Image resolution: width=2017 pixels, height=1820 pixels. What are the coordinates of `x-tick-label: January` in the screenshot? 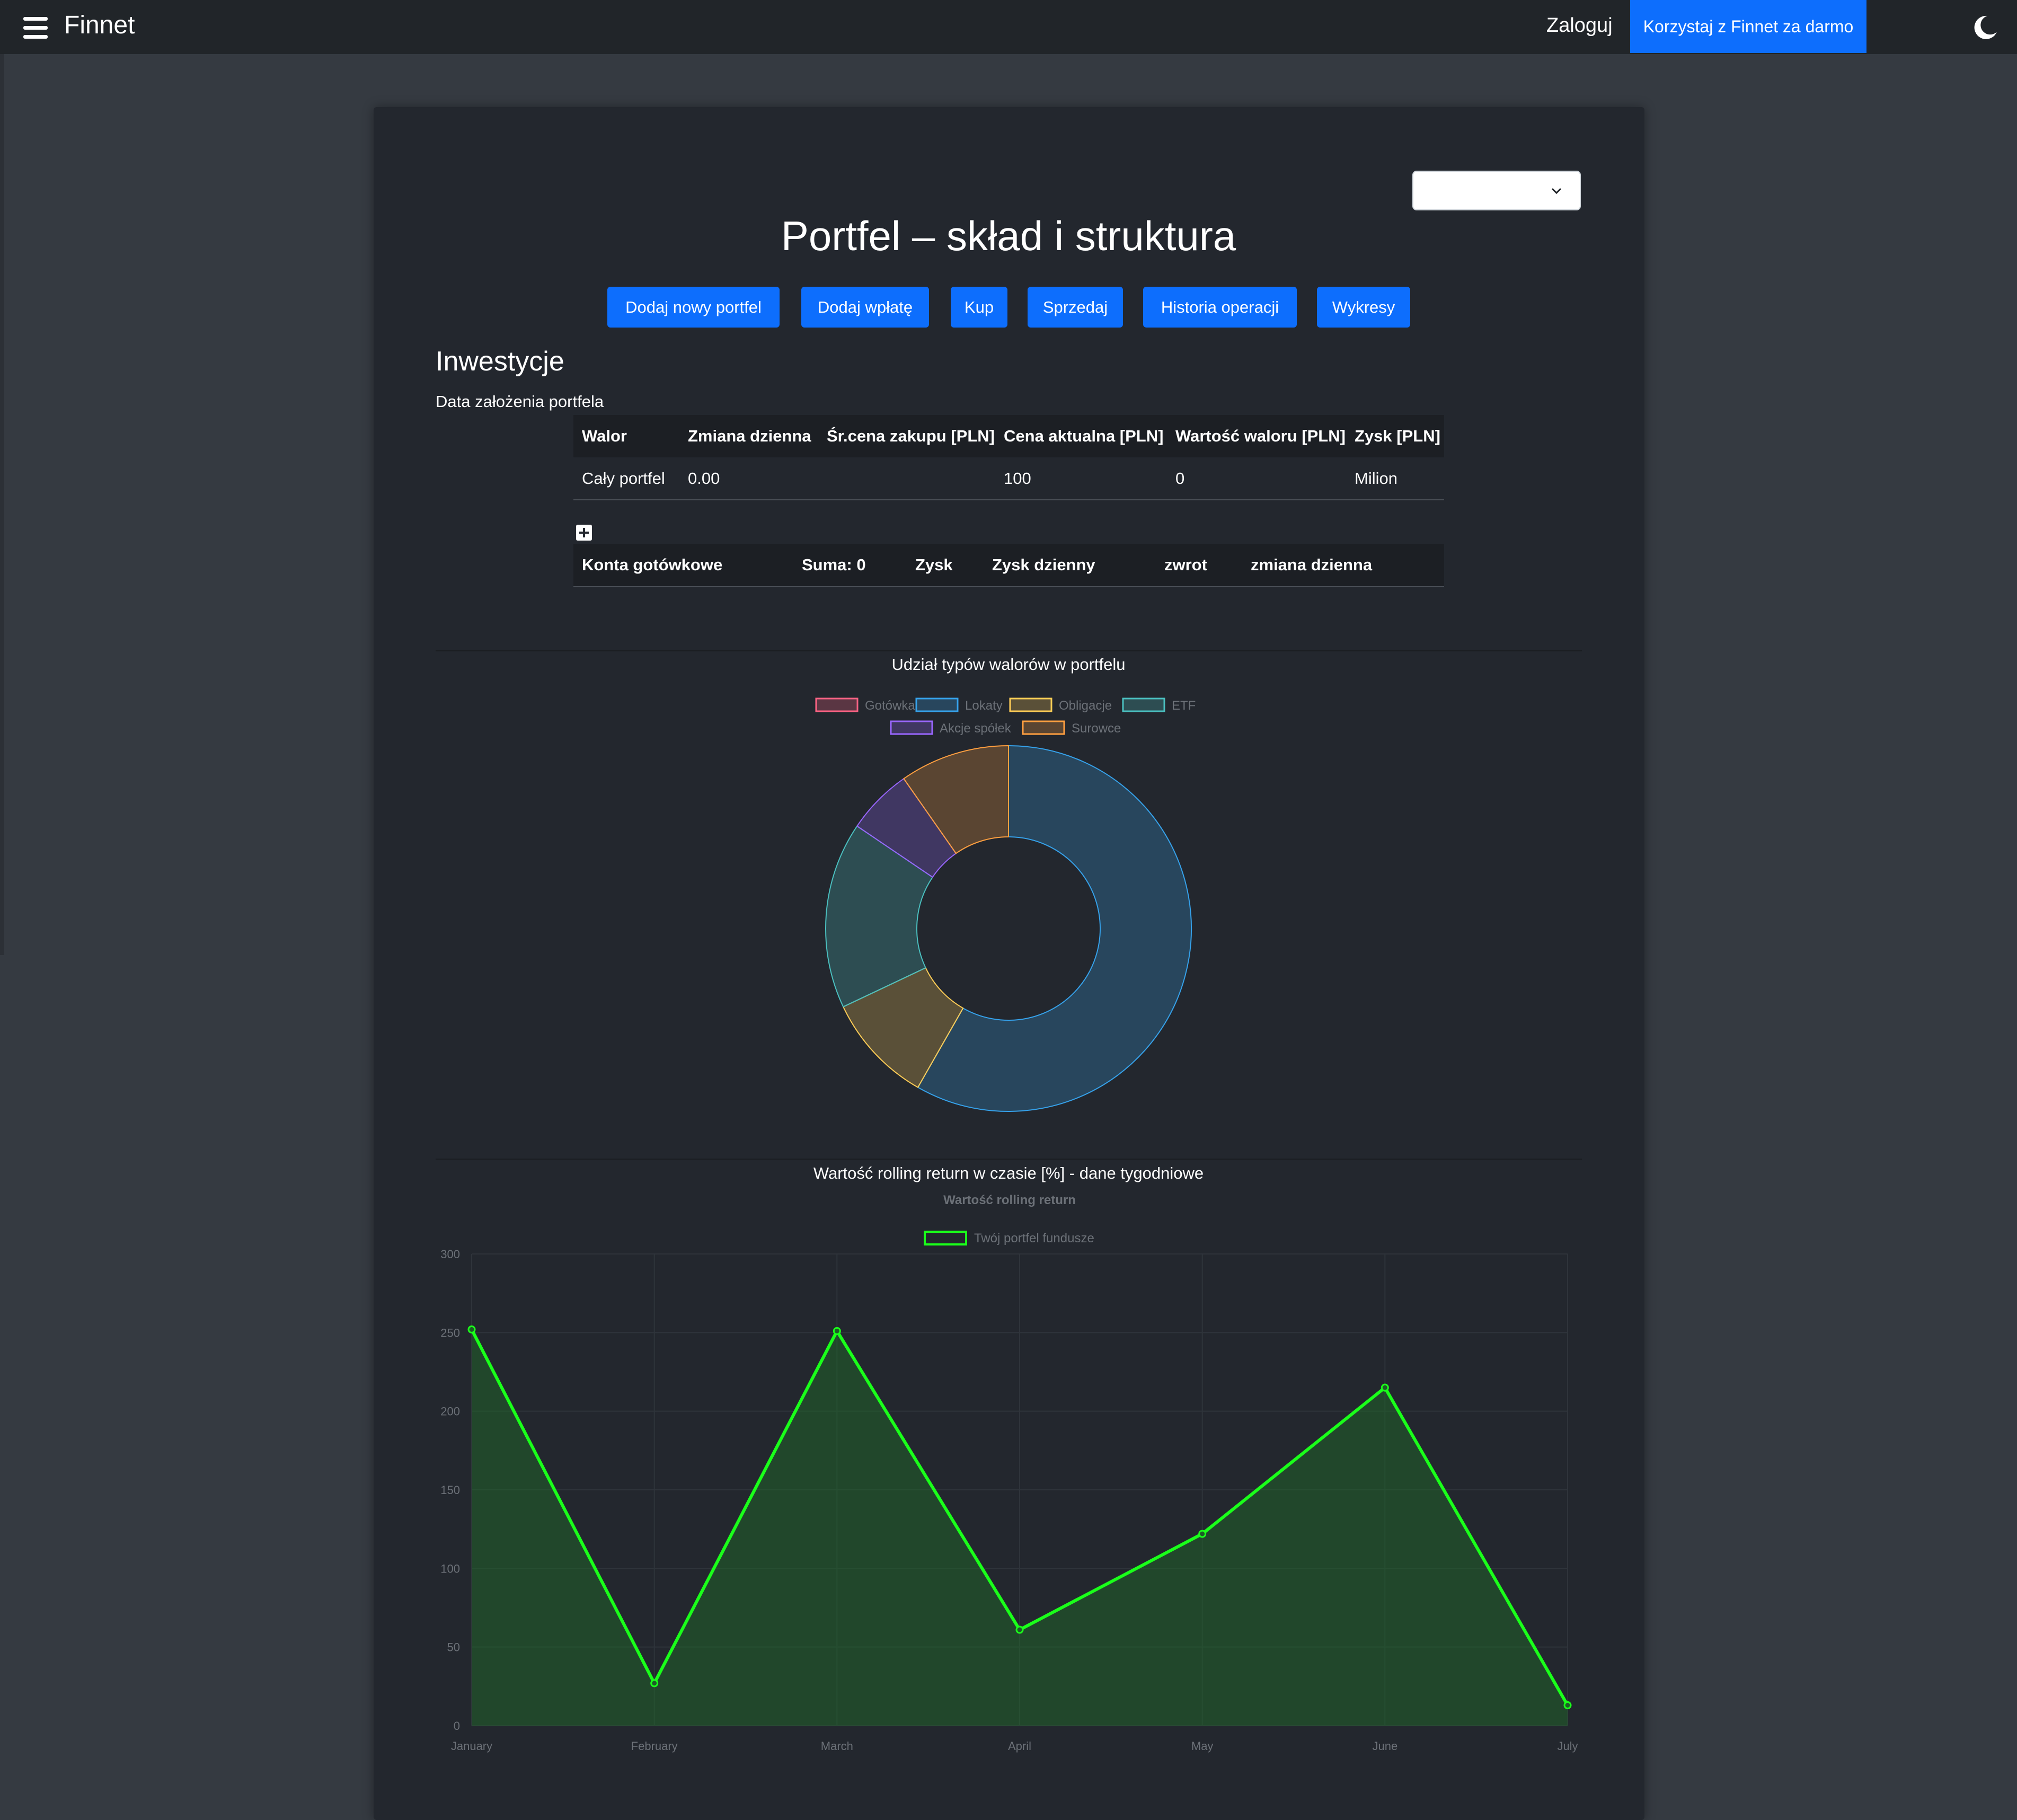 It's located at (471, 1746).